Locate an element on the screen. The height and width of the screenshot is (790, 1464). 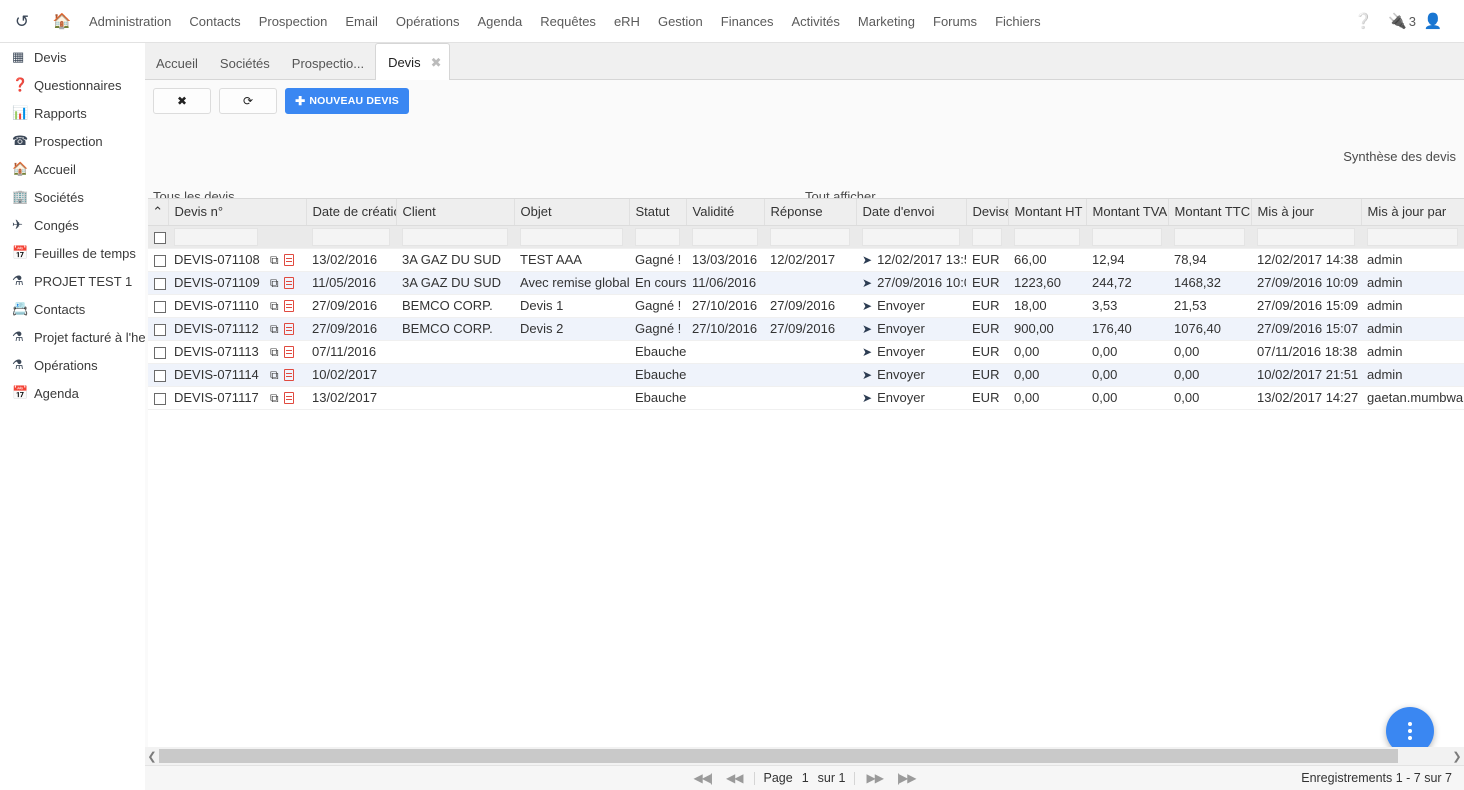
sidebar-item-op-rations: ⚗ Opérations is located at coordinates (72, 365).